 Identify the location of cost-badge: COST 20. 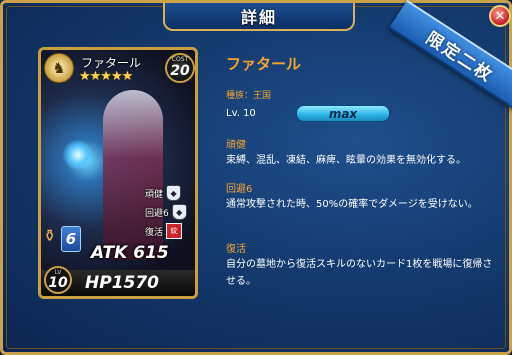
(180, 68).